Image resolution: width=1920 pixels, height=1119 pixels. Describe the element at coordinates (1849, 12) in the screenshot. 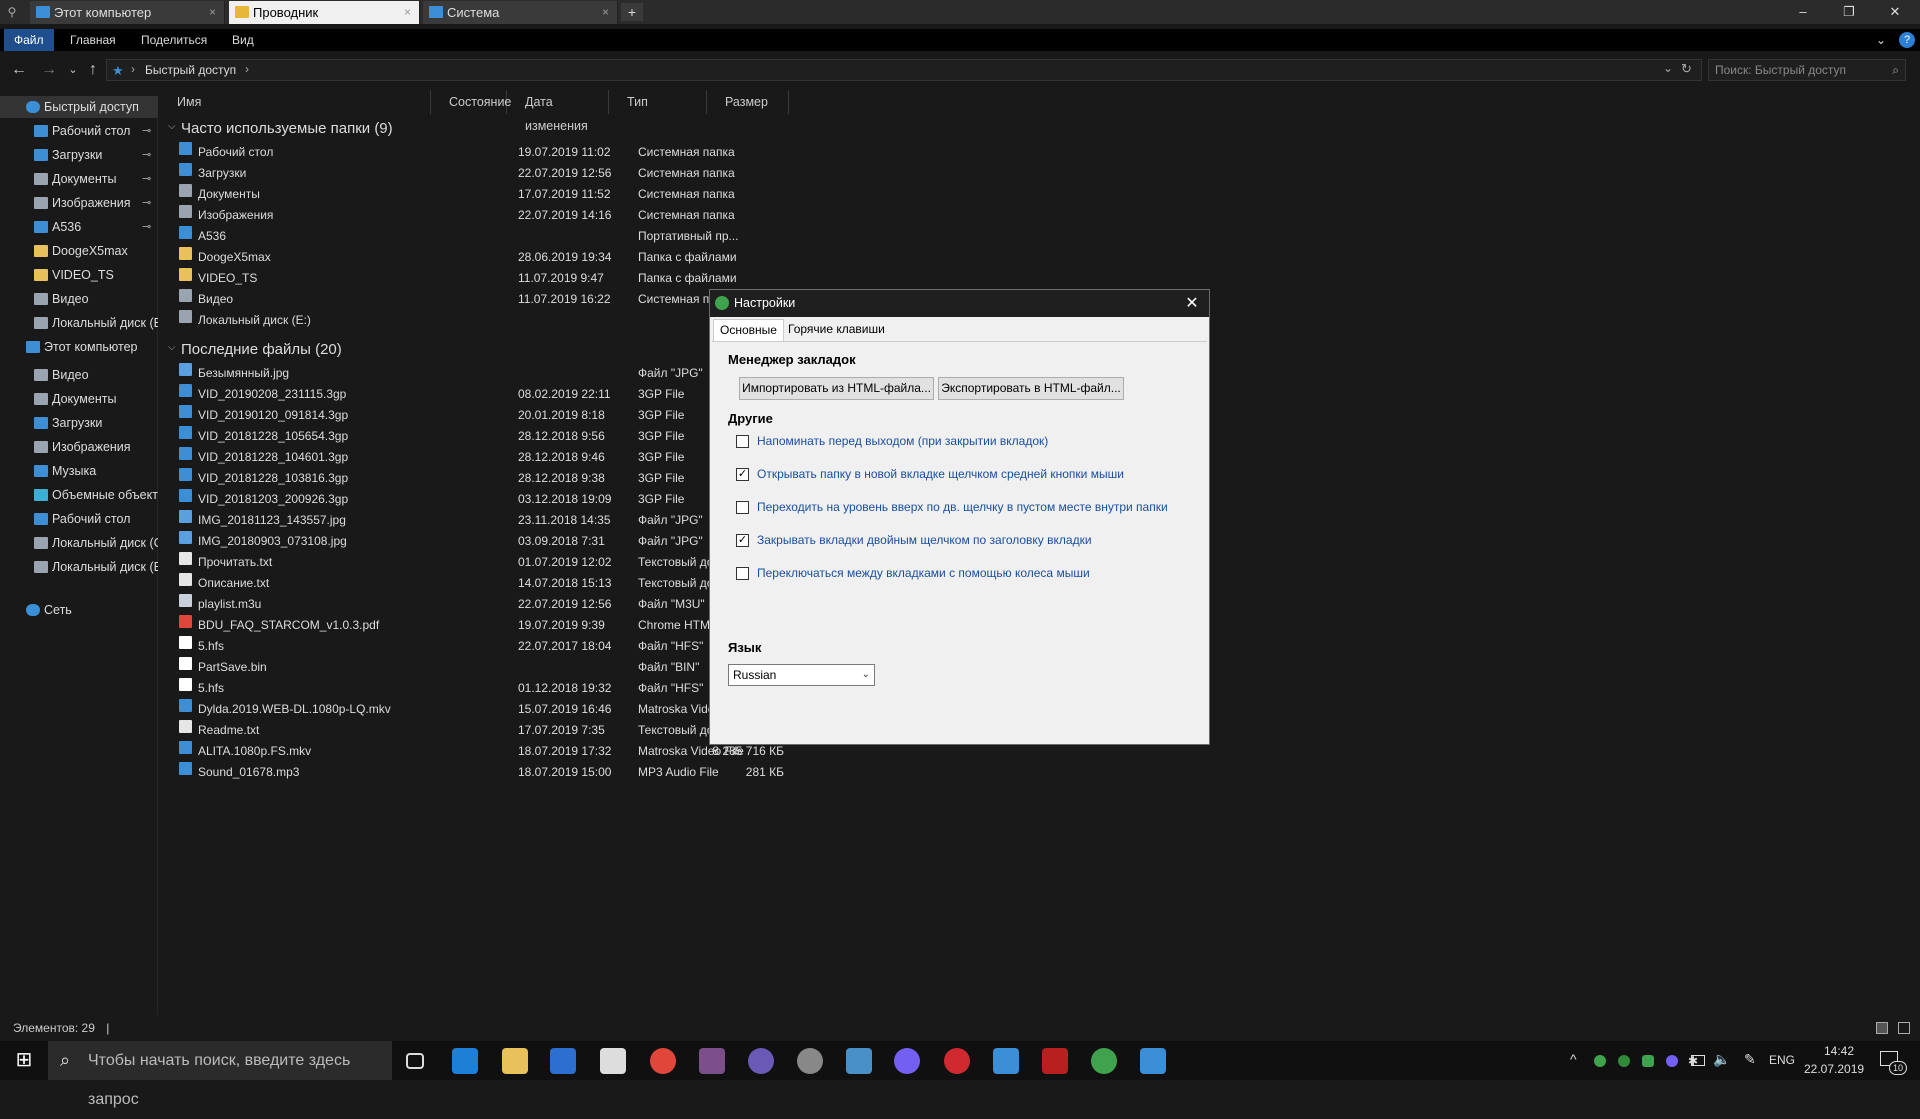

I see `restore-button: ❐` at that location.